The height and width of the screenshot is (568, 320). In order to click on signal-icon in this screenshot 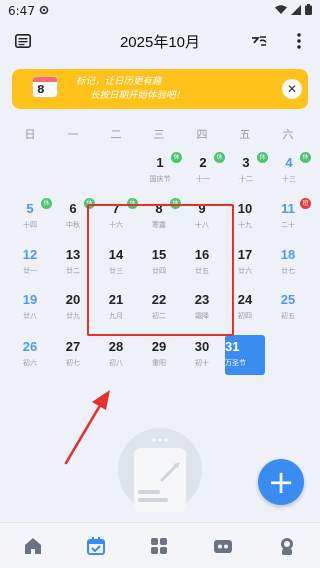, I will do `click(296, 11)`.